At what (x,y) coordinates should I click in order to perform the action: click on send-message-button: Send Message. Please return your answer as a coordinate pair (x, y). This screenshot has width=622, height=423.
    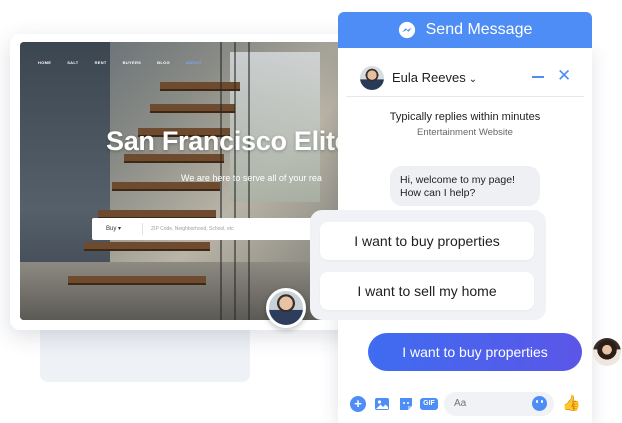
    Looking at the image, I should click on (465, 30).